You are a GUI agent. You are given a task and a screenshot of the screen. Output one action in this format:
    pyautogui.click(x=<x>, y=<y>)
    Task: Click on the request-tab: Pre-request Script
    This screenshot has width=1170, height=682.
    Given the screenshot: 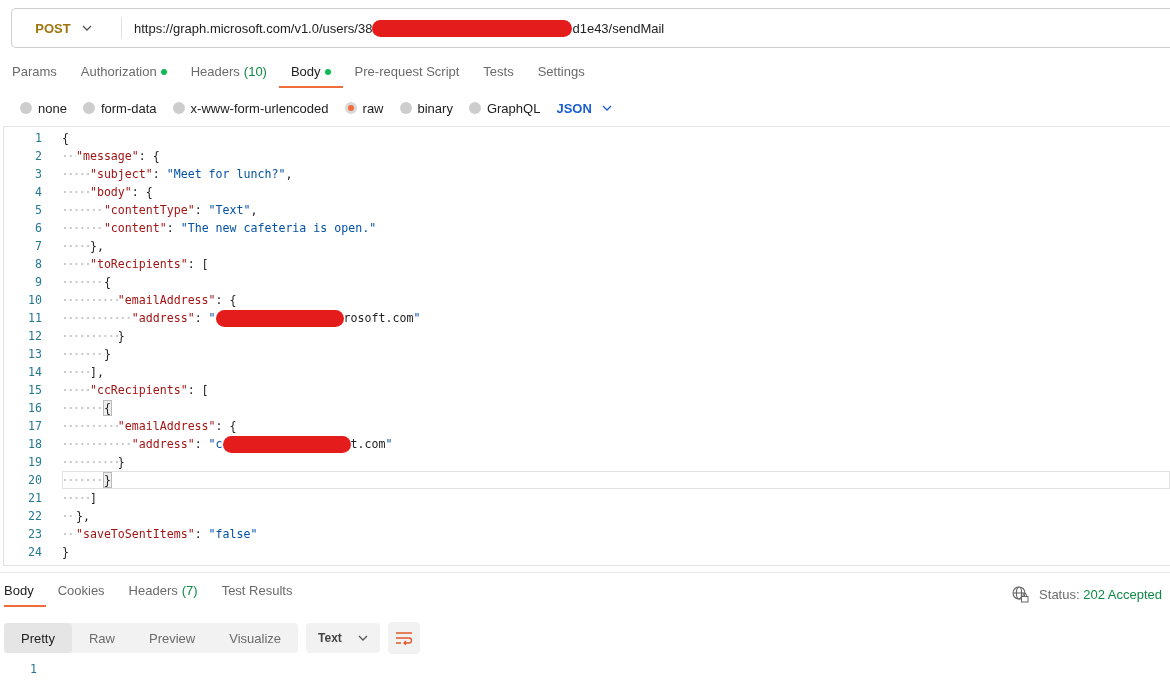 What is the action you would take?
    pyautogui.click(x=407, y=75)
    